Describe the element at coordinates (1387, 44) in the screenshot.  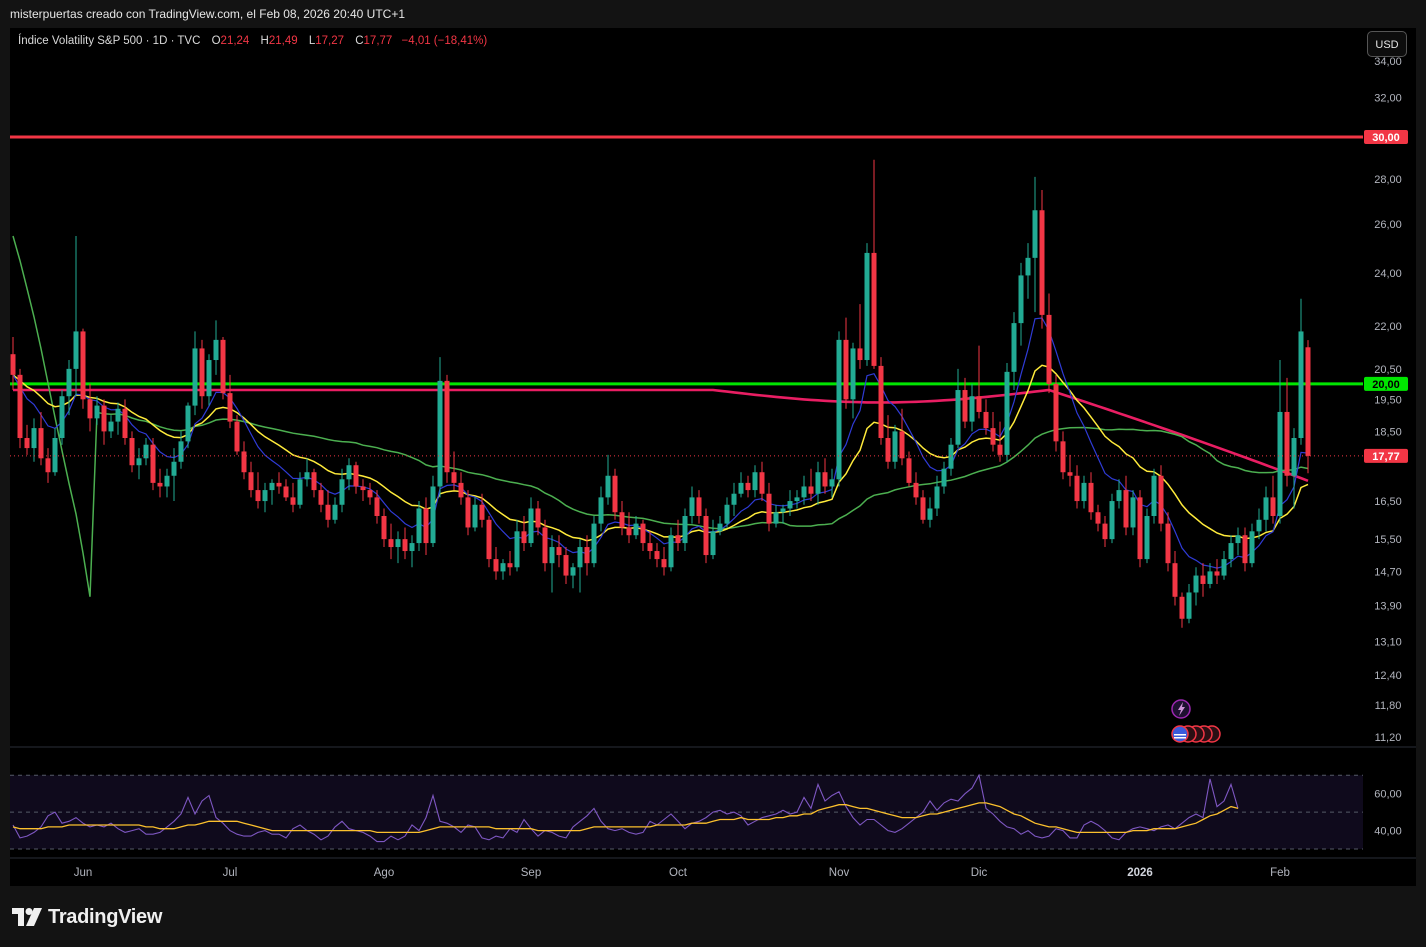
I see `currency-button: USD` at that location.